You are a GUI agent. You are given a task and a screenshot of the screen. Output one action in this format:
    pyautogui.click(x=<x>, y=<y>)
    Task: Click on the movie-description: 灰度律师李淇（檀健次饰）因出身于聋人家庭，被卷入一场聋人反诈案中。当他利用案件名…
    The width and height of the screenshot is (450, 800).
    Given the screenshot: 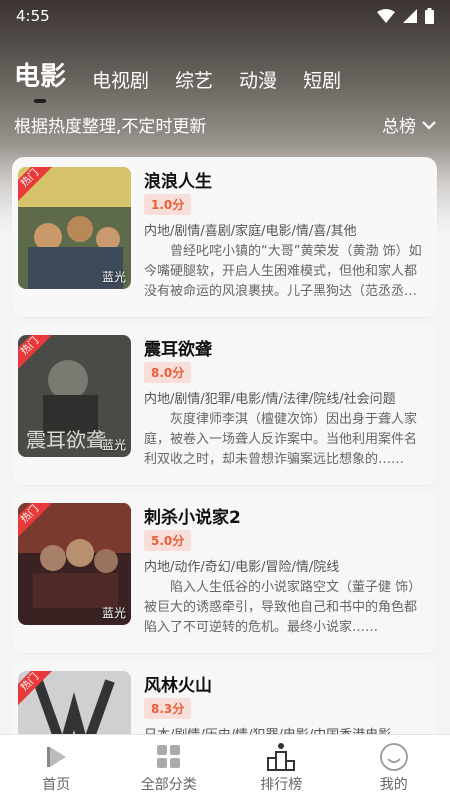 What is the action you would take?
    pyautogui.click(x=281, y=439)
    